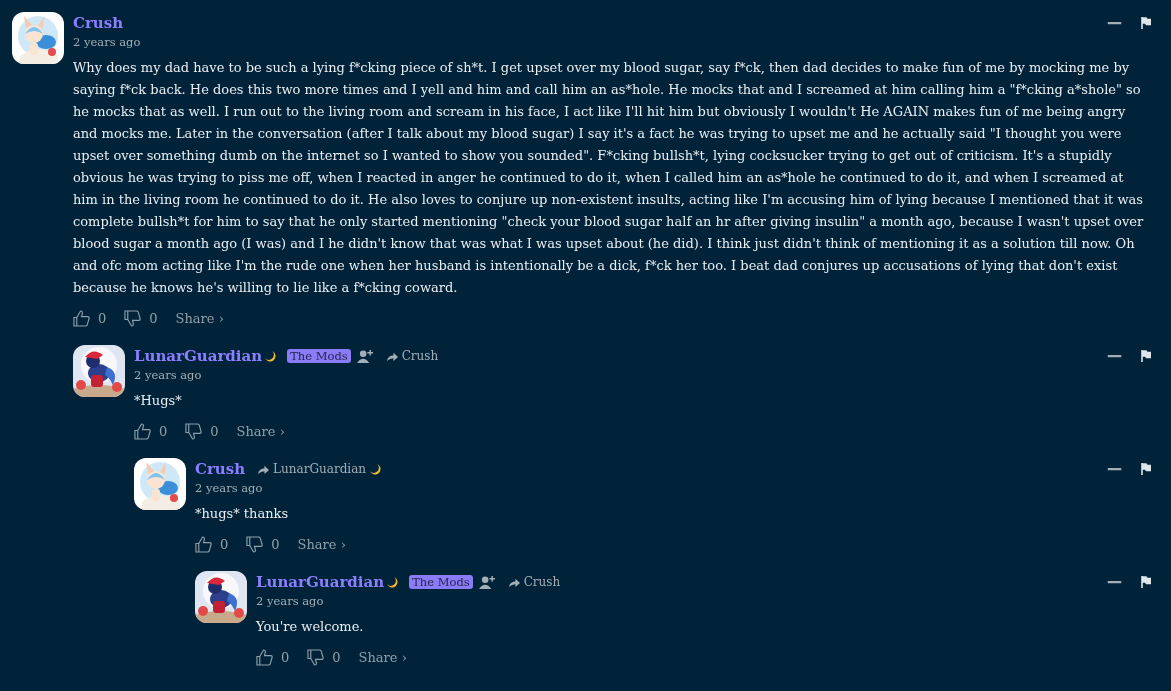 The width and height of the screenshot is (1171, 691). What do you see at coordinates (158, 401) in the screenshot?
I see `comment-text: *Hugs*` at bounding box center [158, 401].